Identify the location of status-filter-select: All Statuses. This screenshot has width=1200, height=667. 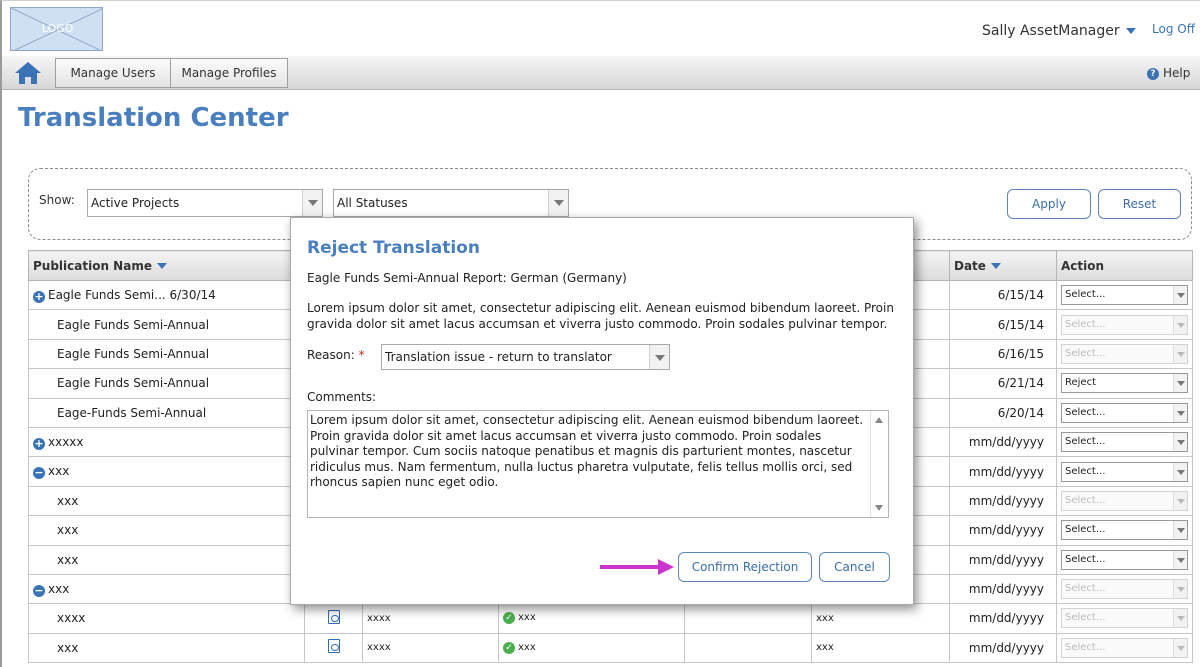
(451, 203).